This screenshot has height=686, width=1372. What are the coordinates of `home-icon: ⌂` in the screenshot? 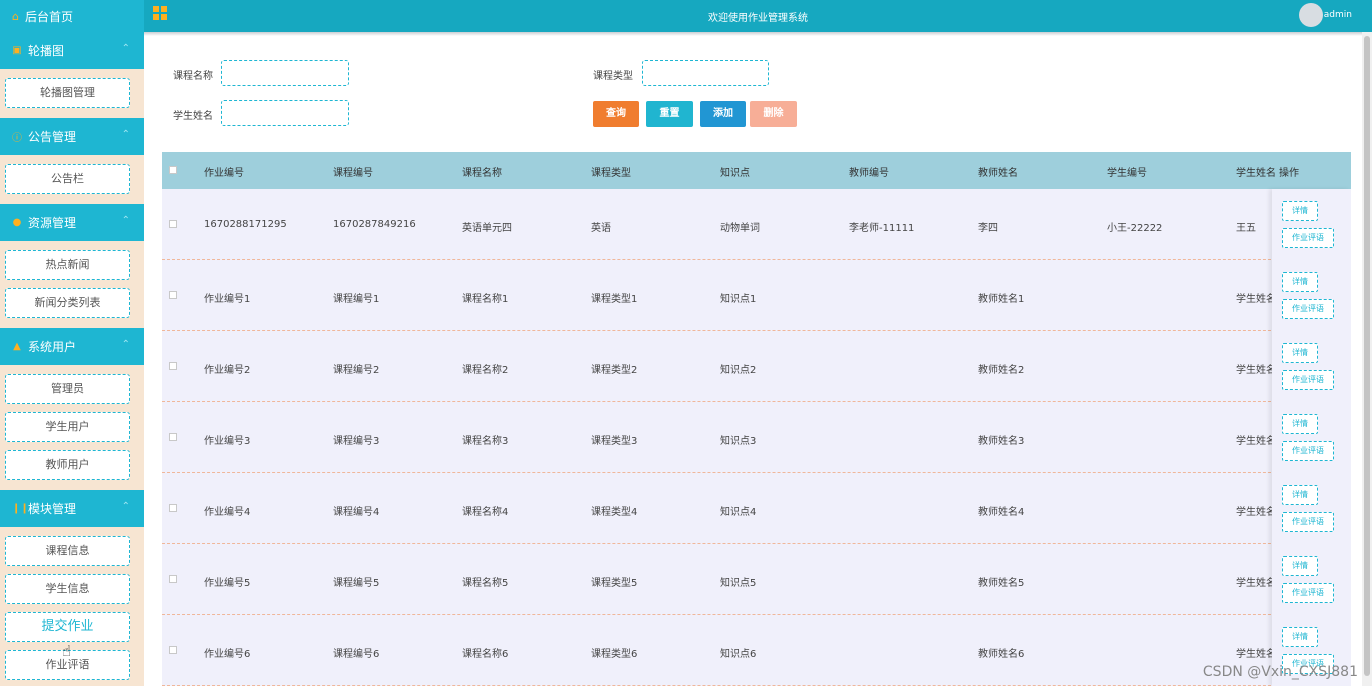 It's located at (15, 16).